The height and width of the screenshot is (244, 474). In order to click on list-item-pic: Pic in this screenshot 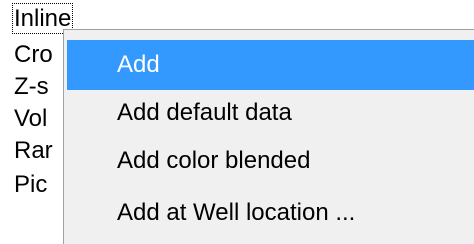, I will do `click(30, 184)`.